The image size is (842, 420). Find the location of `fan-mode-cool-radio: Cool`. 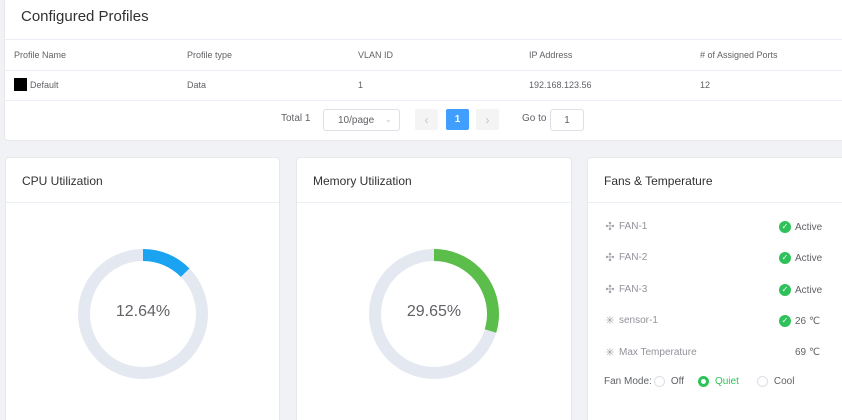

fan-mode-cool-radio: Cool is located at coordinates (775, 381).